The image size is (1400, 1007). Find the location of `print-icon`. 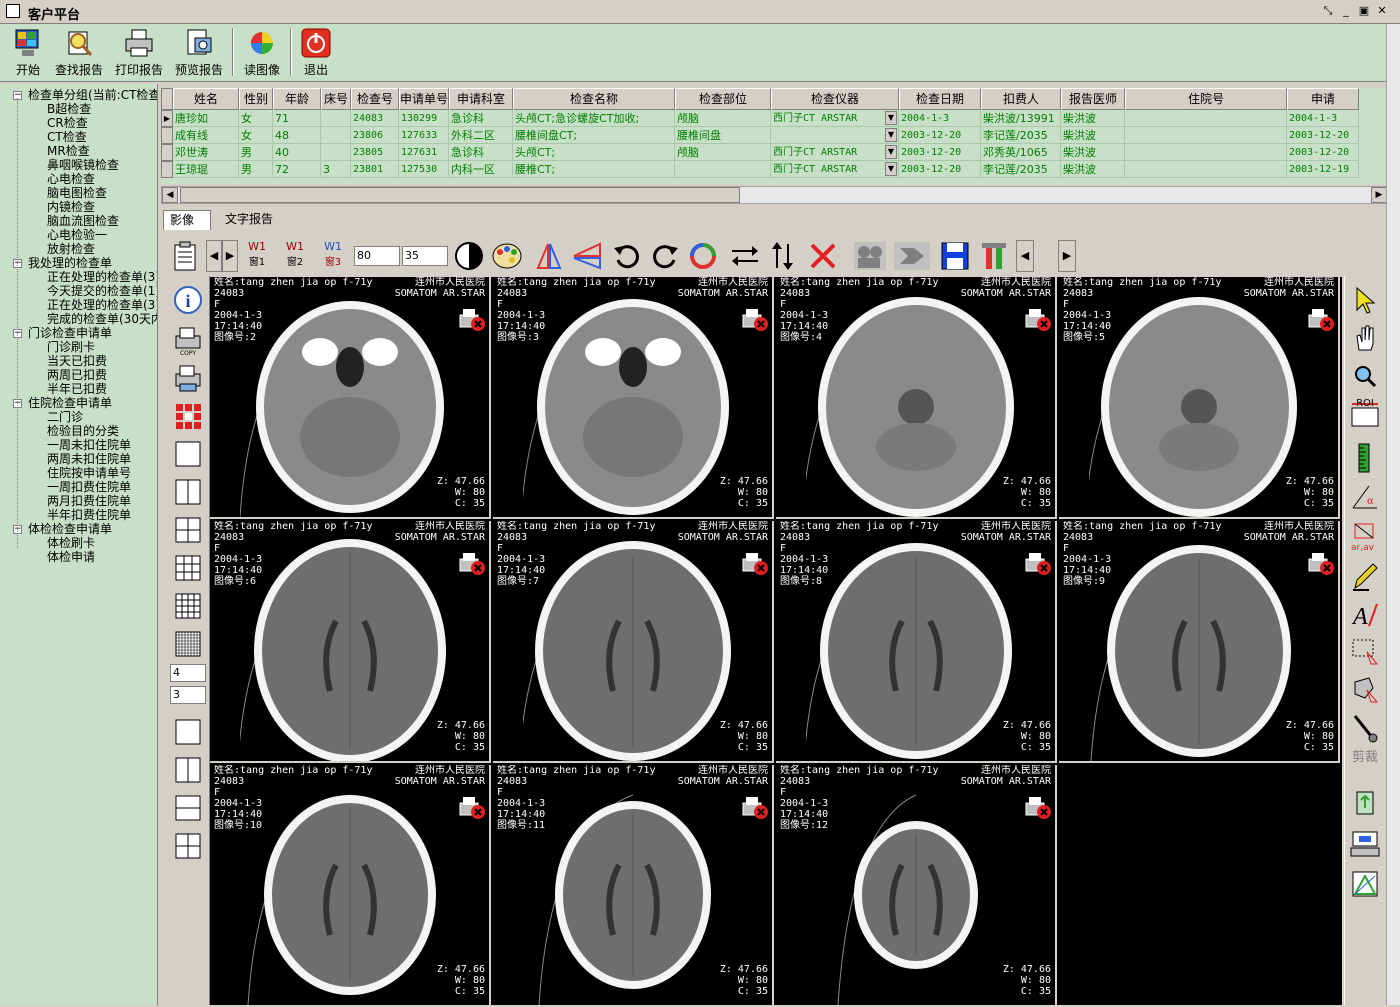

print-icon is located at coordinates (188, 378).